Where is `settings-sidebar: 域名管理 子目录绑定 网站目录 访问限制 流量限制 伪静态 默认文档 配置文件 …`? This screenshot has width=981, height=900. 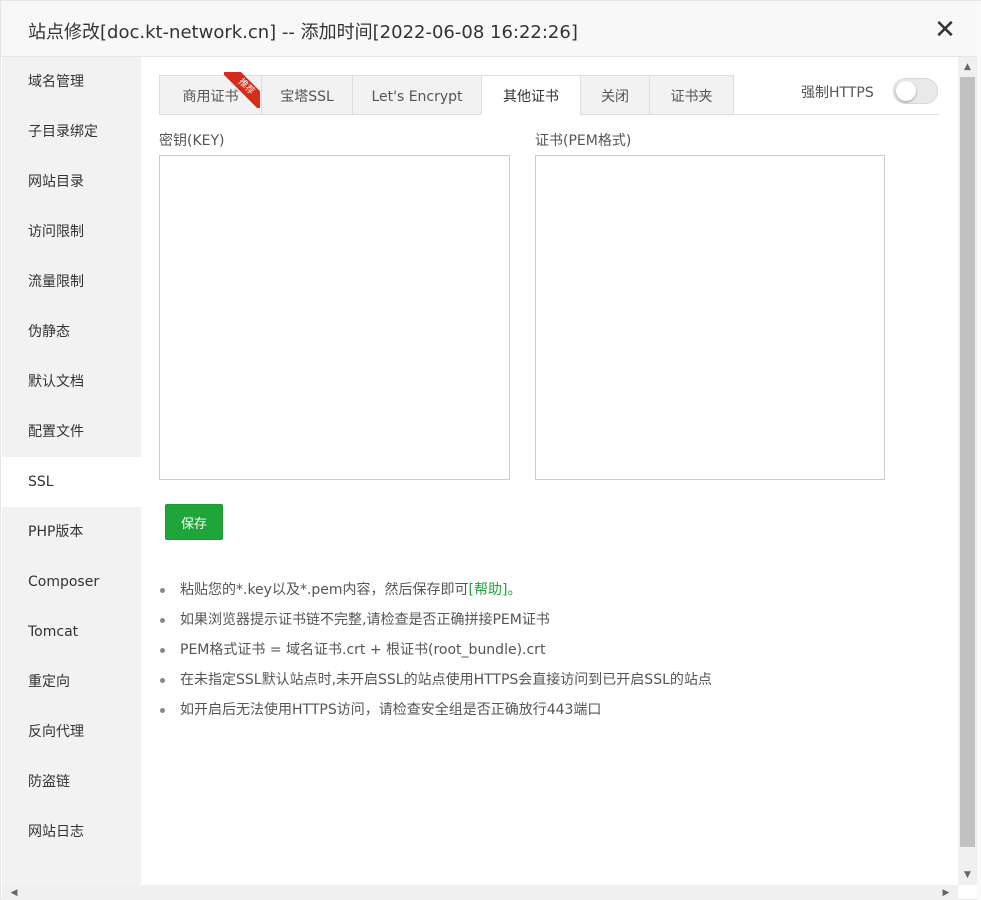
settings-sidebar: 域名管理 子目录绑定 网站目录 访问限制 流量限制 伪静态 默认文档 配置文件 … is located at coordinates (71, 471).